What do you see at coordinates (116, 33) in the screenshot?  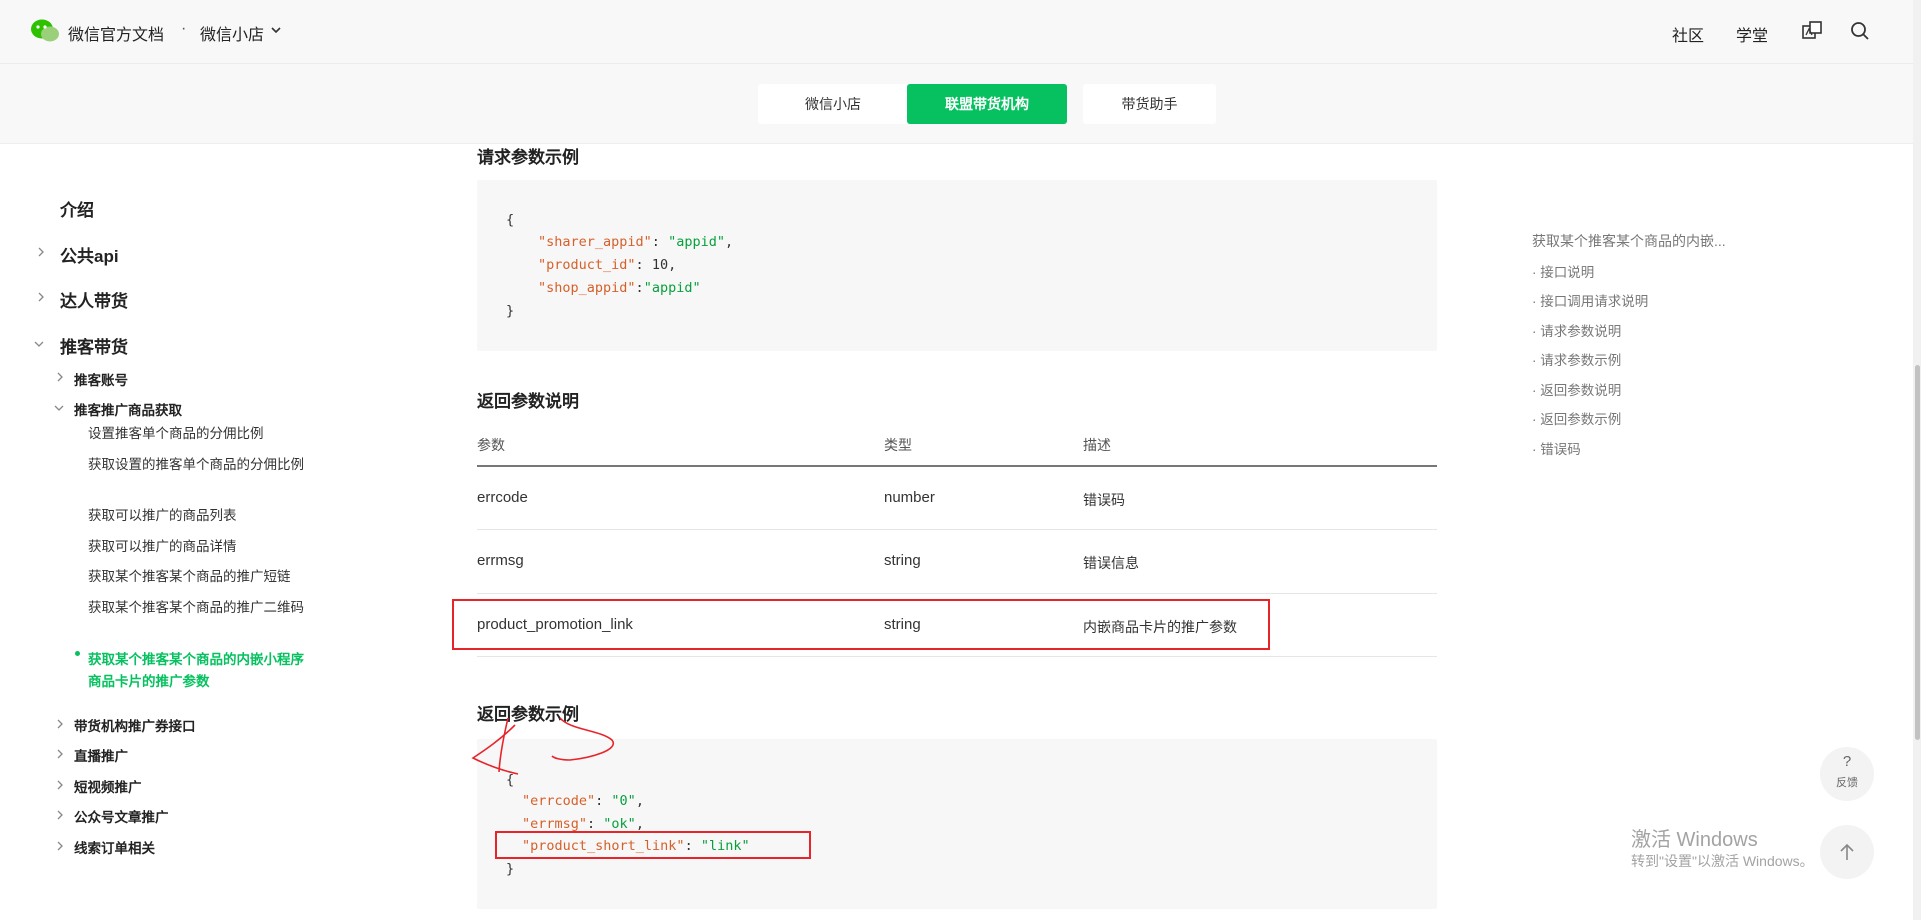 I see `brand-title: 微信官方文档` at bounding box center [116, 33].